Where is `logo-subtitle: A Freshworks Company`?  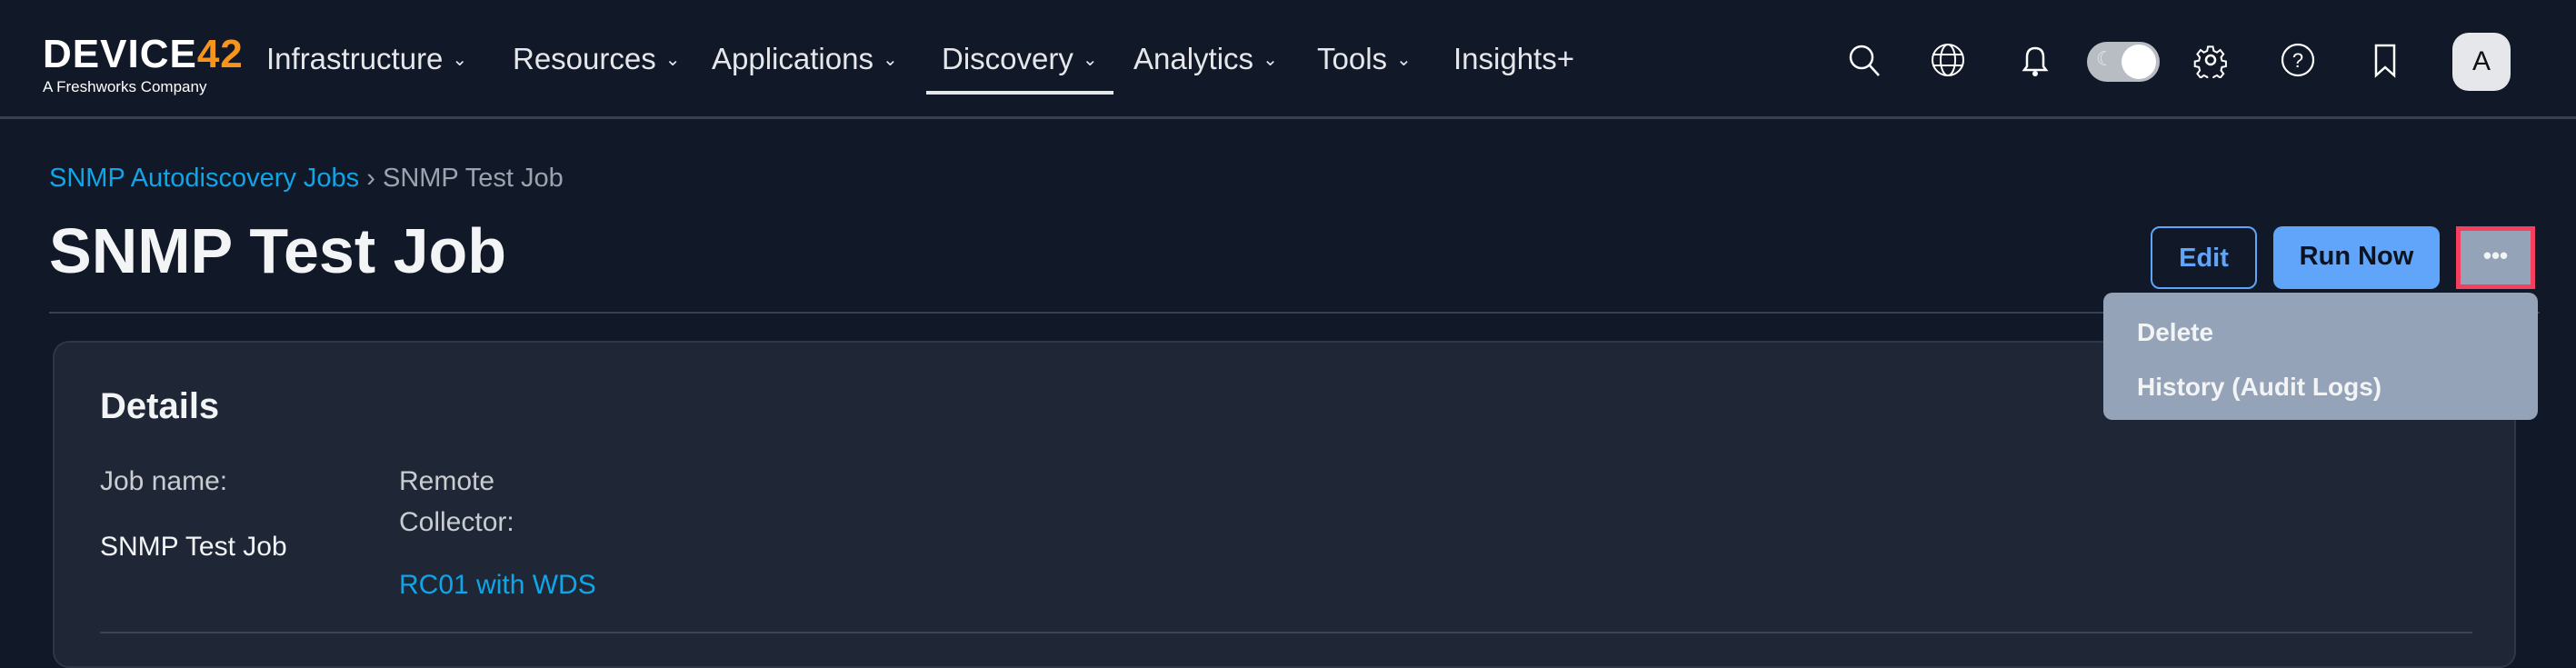 logo-subtitle: A Freshworks Company is located at coordinates (125, 87).